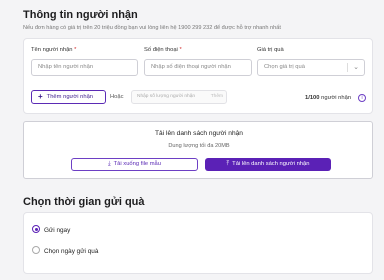 The image size is (384, 280). I want to click on quantity-add-button: Thêm, so click(217, 97).